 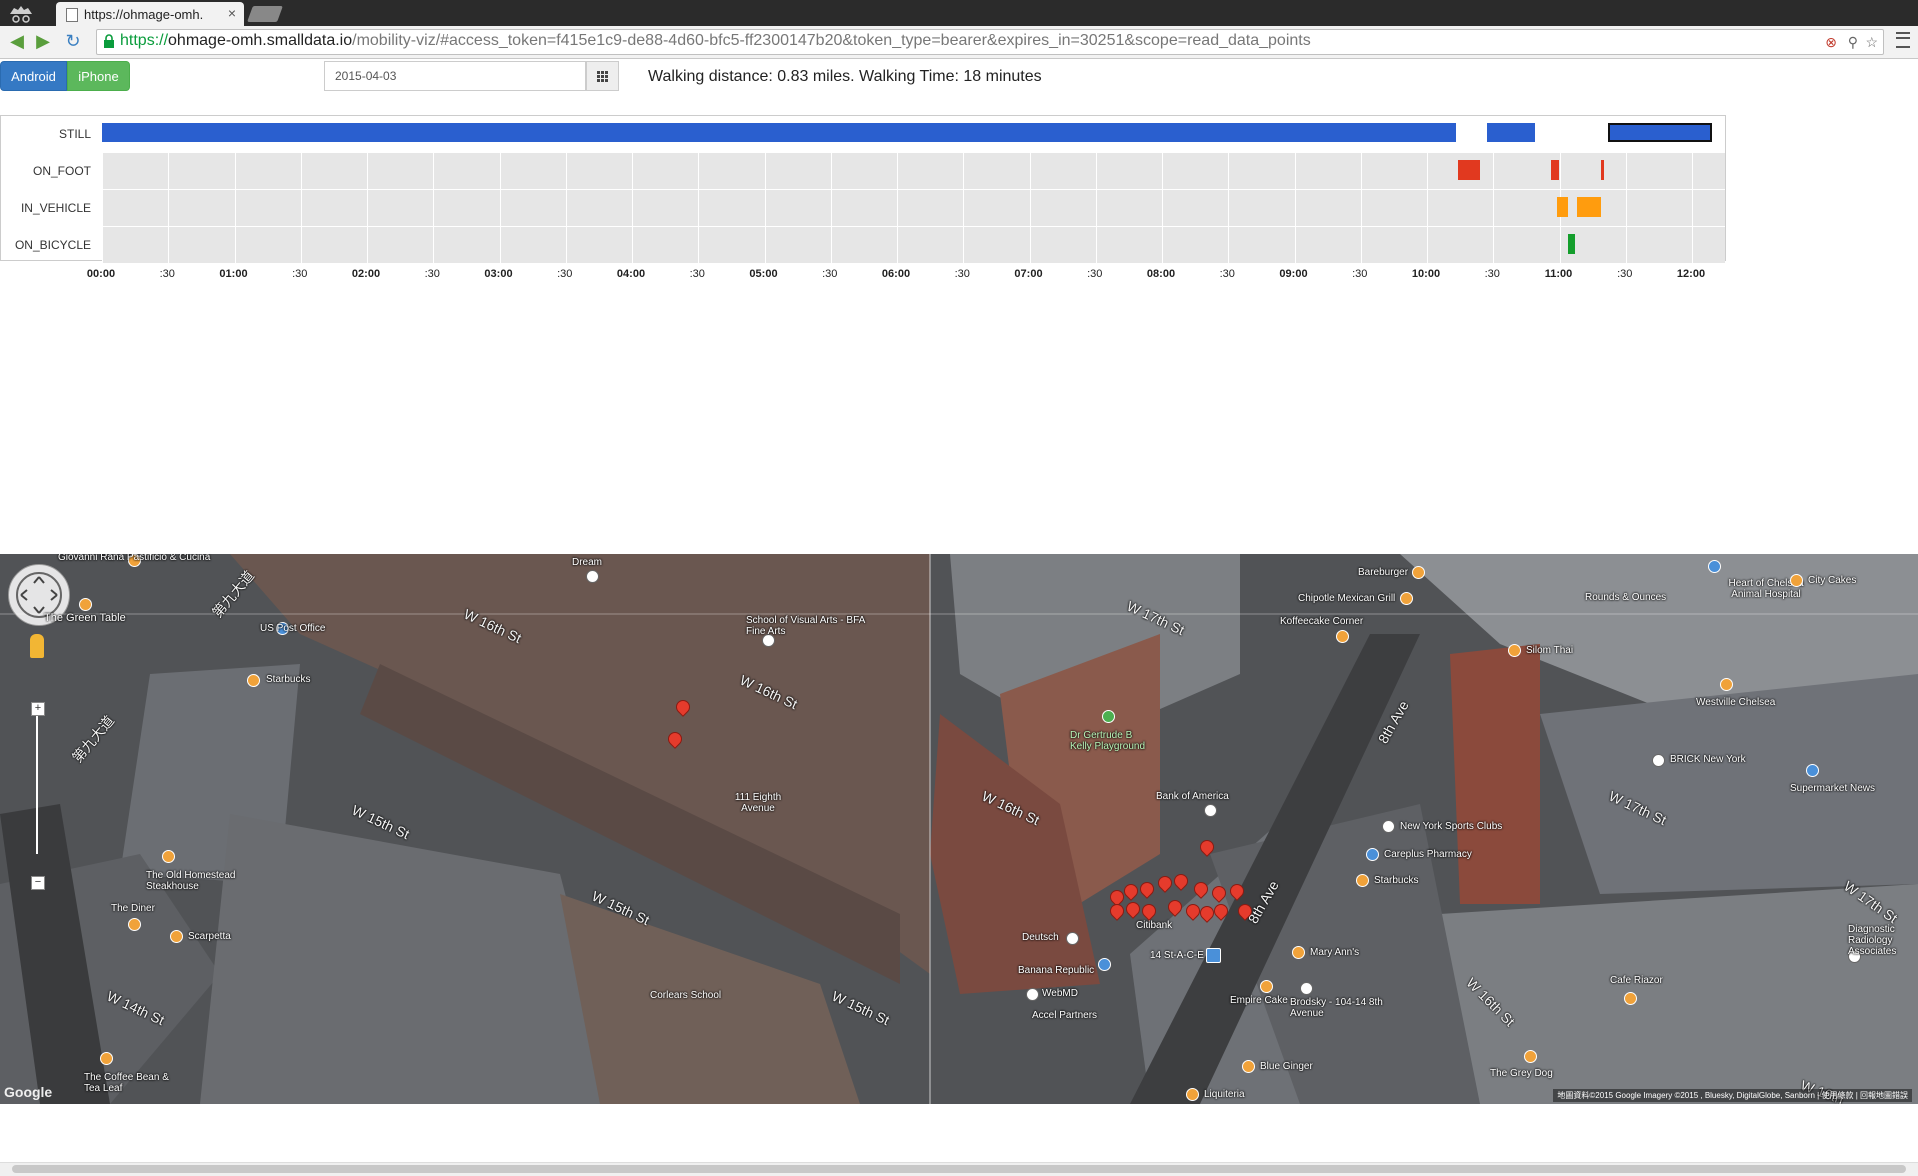 What do you see at coordinates (144, 14) in the screenshot?
I see `tab-title: https://ohmage-omh.` at bounding box center [144, 14].